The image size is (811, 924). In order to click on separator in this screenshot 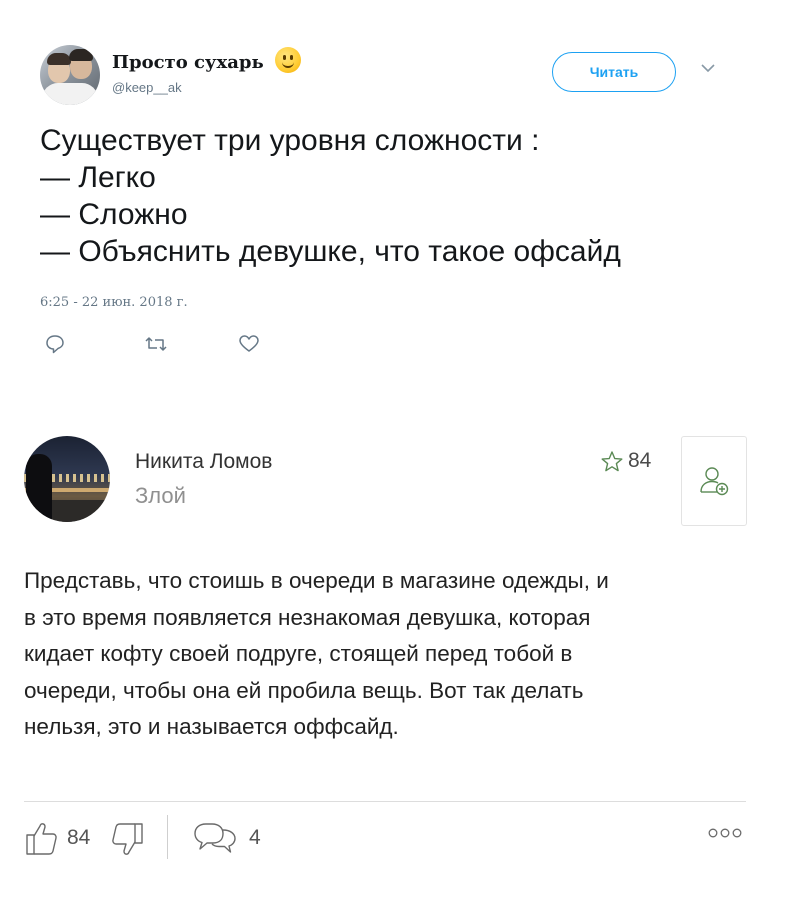, I will do `click(167, 837)`.